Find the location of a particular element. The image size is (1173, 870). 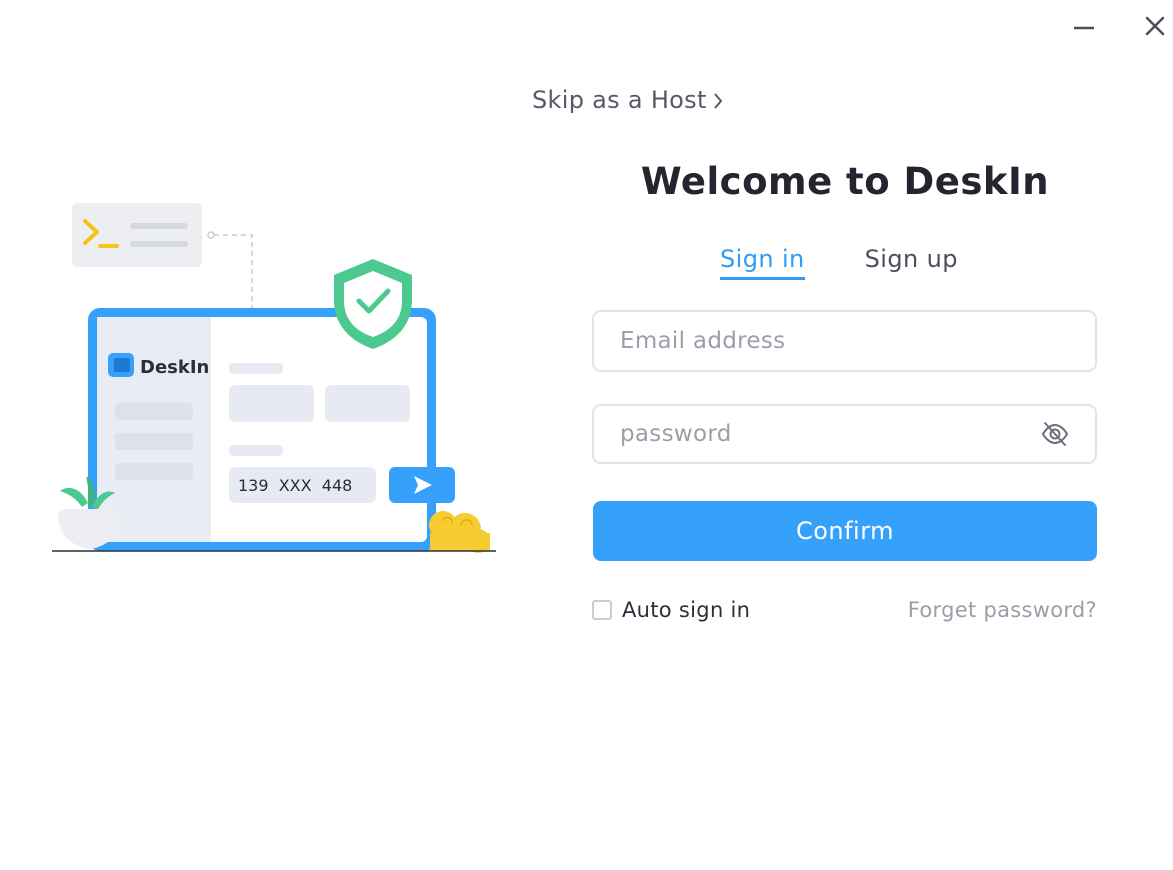

illustration-brand: DeskIn is located at coordinates (174, 367).